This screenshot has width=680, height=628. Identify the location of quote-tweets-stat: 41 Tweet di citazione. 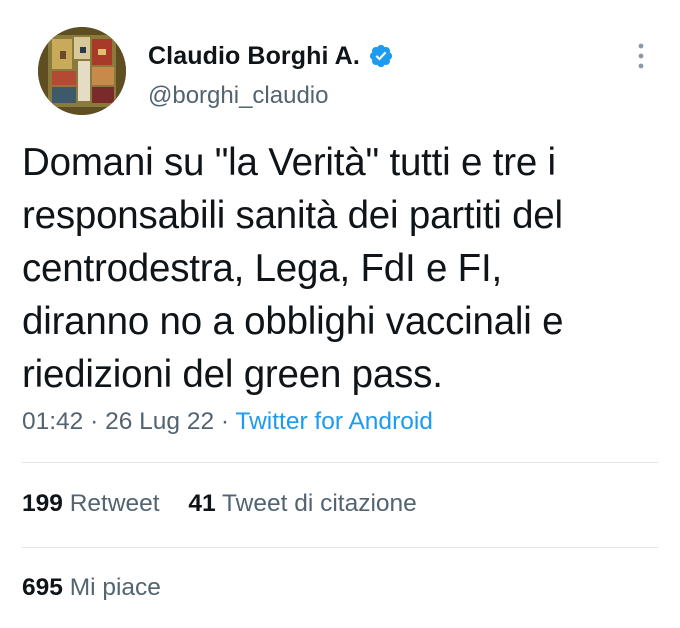
(302, 503).